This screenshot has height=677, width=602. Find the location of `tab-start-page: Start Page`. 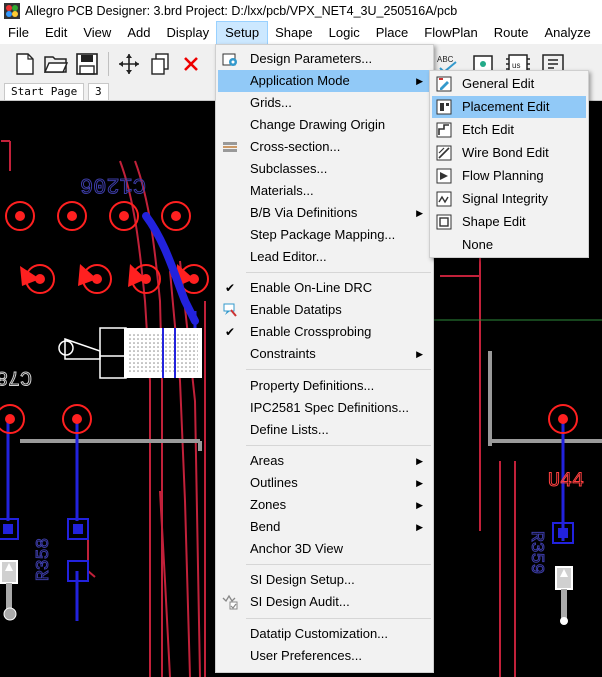

tab-start-page: Start Page is located at coordinates (44, 91).